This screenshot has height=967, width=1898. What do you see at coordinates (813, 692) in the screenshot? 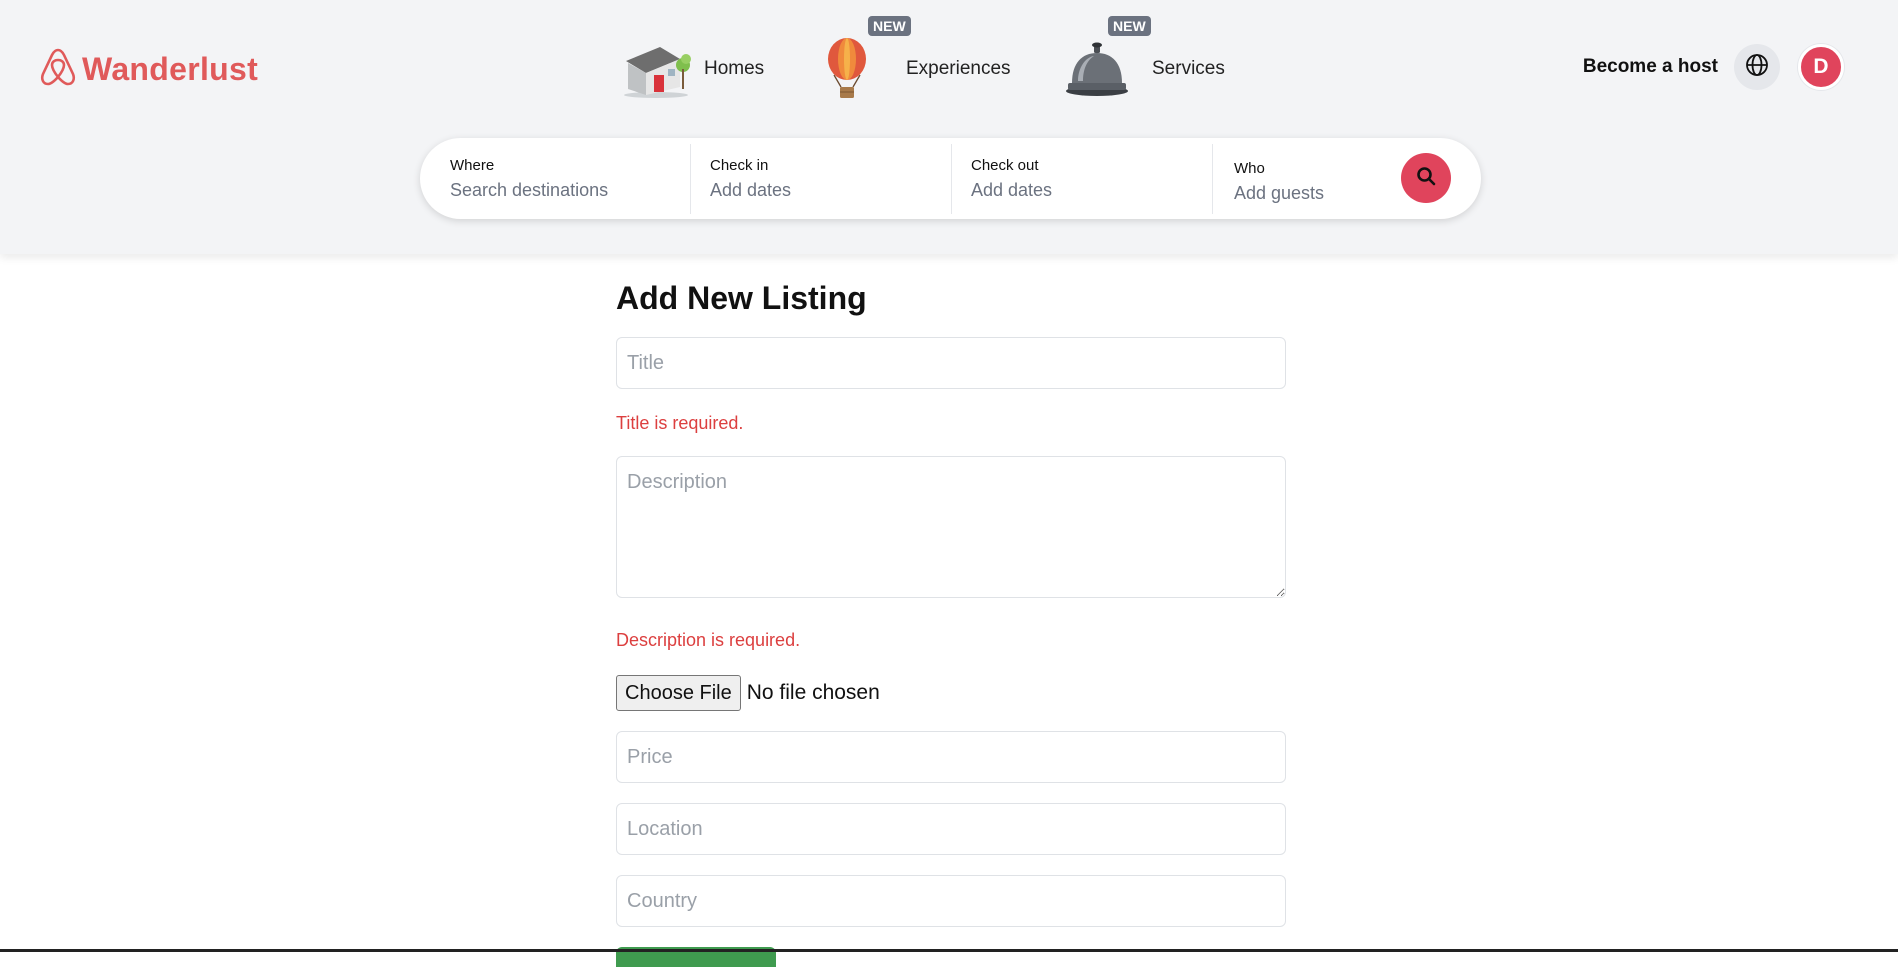
I see `file-status: No file chosen` at bounding box center [813, 692].